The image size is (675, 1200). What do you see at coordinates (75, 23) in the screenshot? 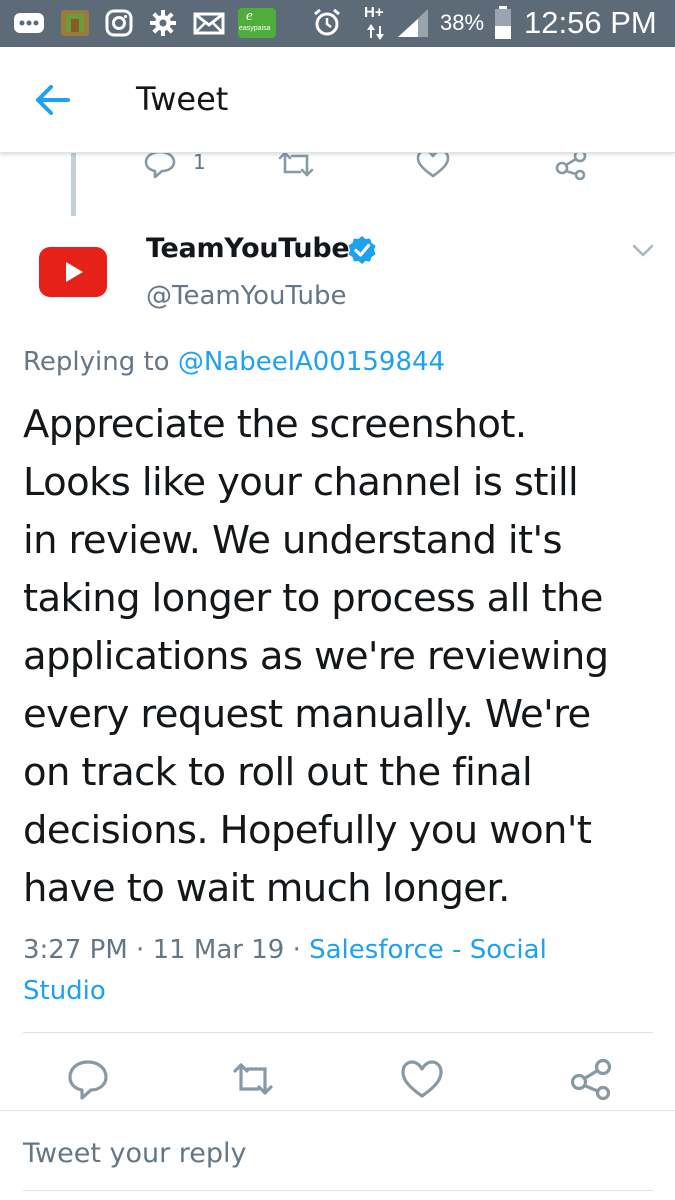
I see `app-icon` at bounding box center [75, 23].